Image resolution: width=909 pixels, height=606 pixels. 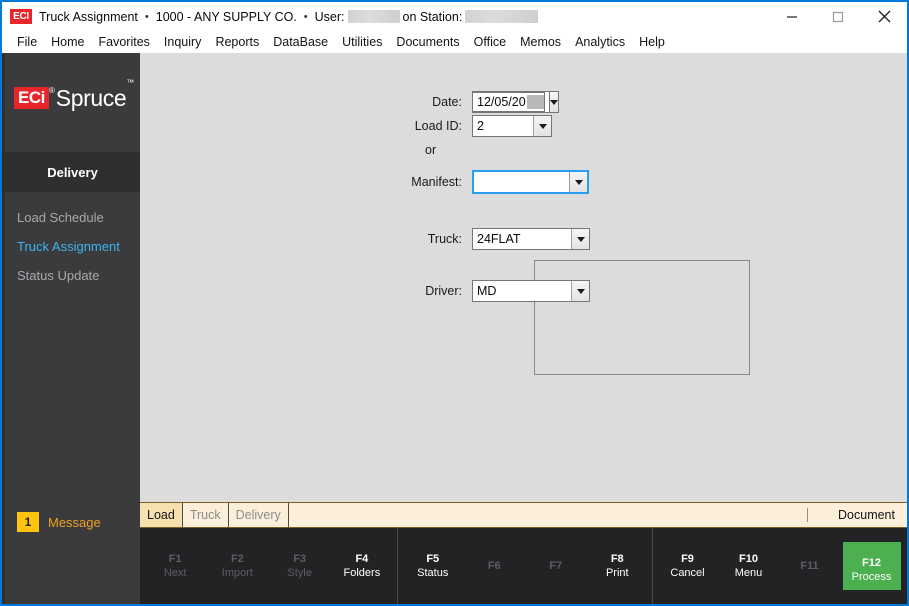 I want to click on message-count-badge: 1, so click(x=28, y=522).